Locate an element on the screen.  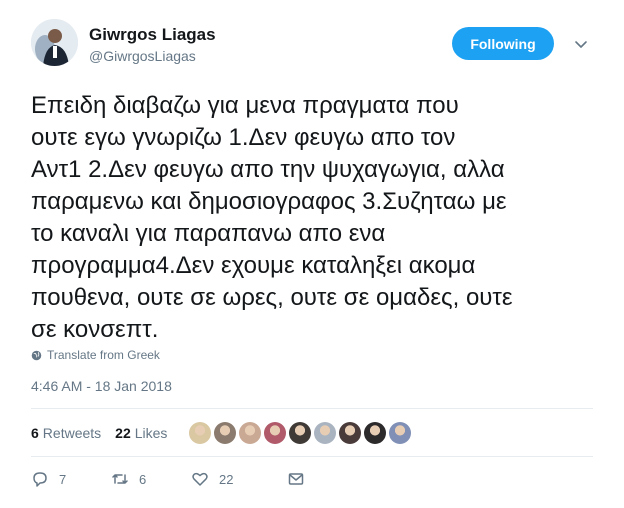
envelope-icon is located at coordinates (296, 479).